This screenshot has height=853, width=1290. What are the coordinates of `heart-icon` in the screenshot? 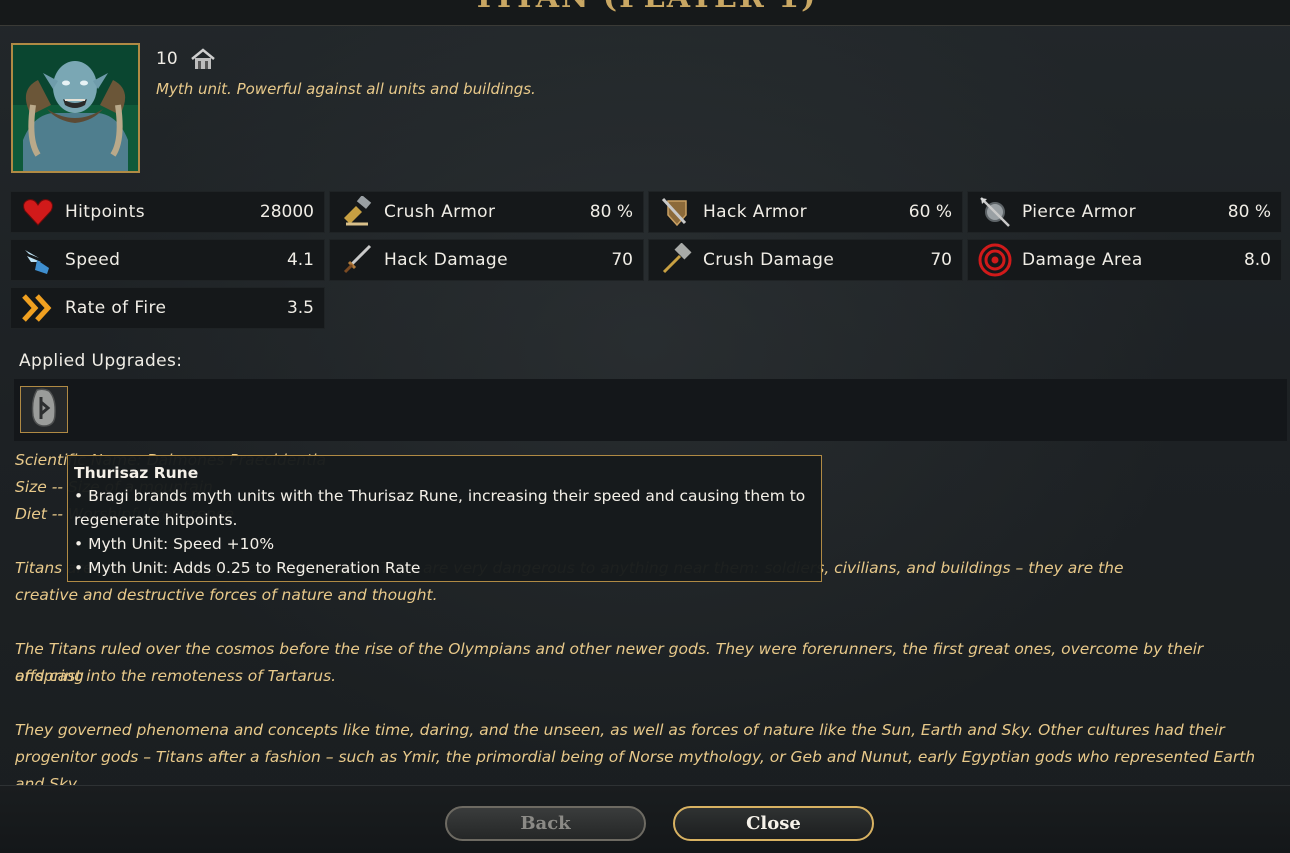 It's located at (38, 212).